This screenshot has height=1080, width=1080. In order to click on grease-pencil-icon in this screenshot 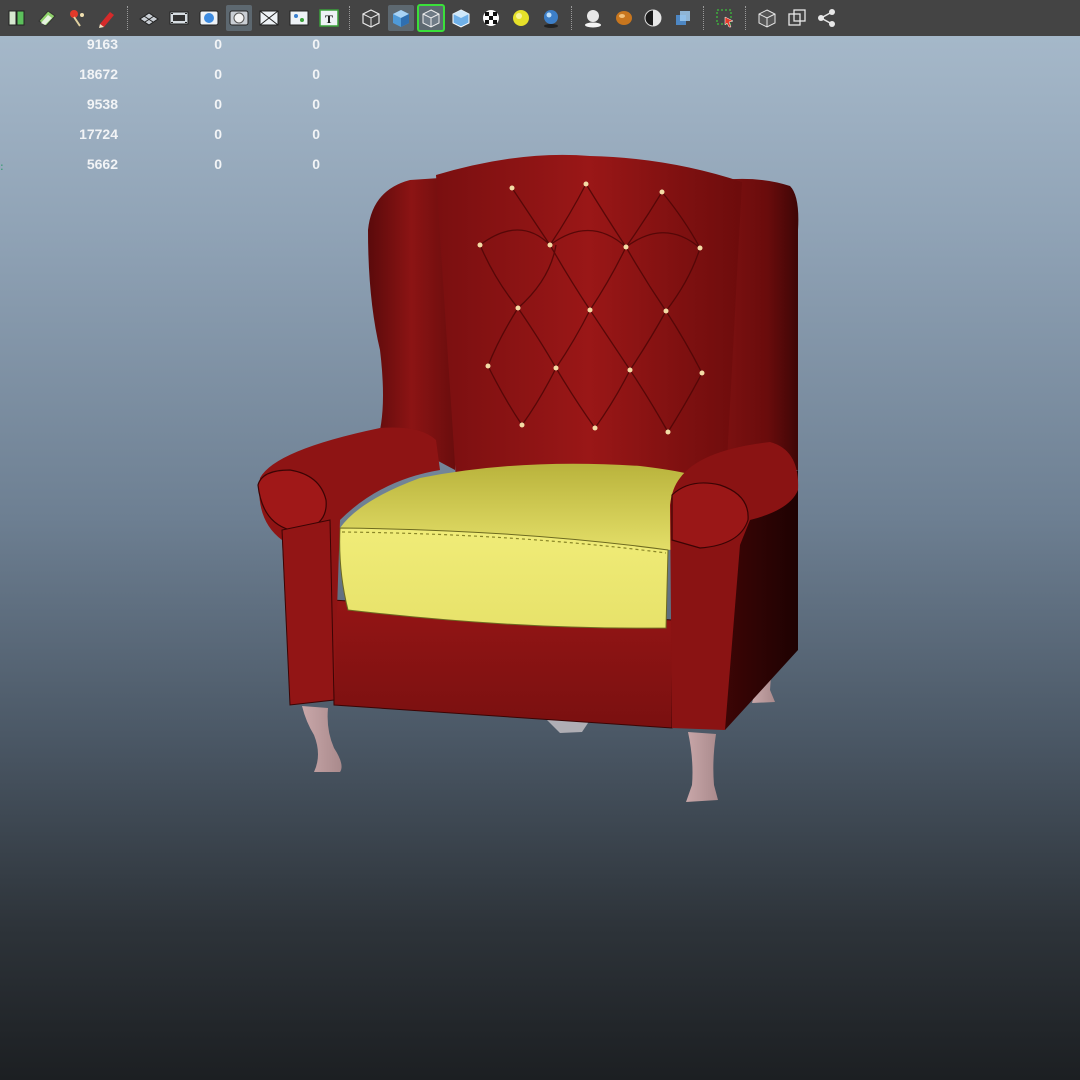, I will do `click(107, 18)`.